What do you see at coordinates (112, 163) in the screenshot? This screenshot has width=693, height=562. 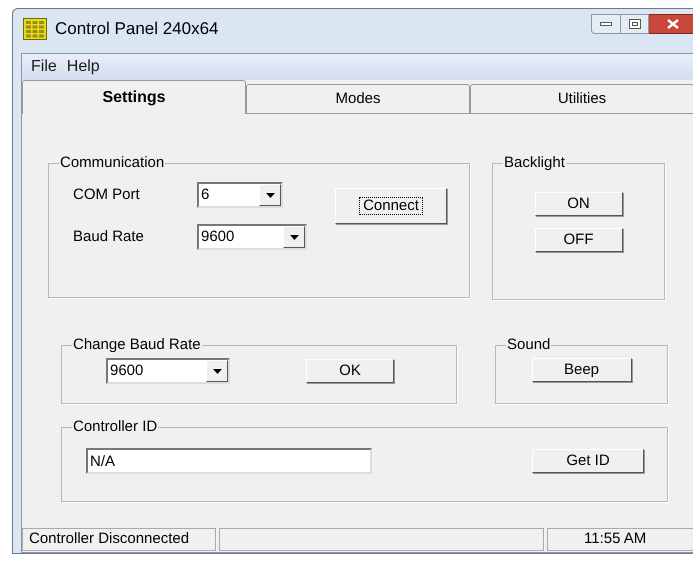 I see `group-title: Communication` at bounding box center [112, 163].